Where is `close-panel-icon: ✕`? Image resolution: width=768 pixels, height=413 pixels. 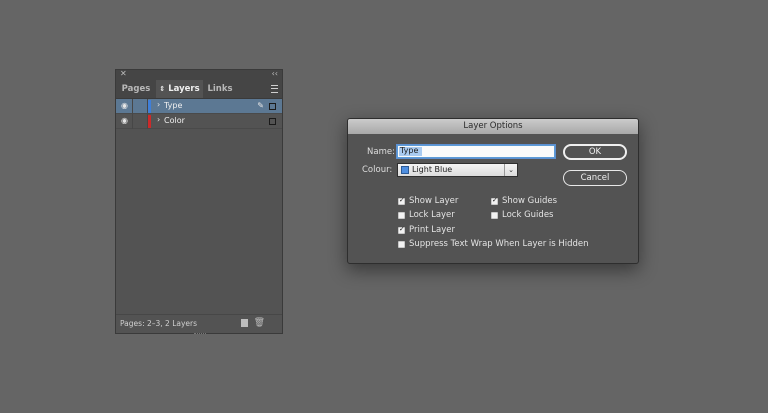
close-panel-icon: ✕ is located at coordinates (123, 73).